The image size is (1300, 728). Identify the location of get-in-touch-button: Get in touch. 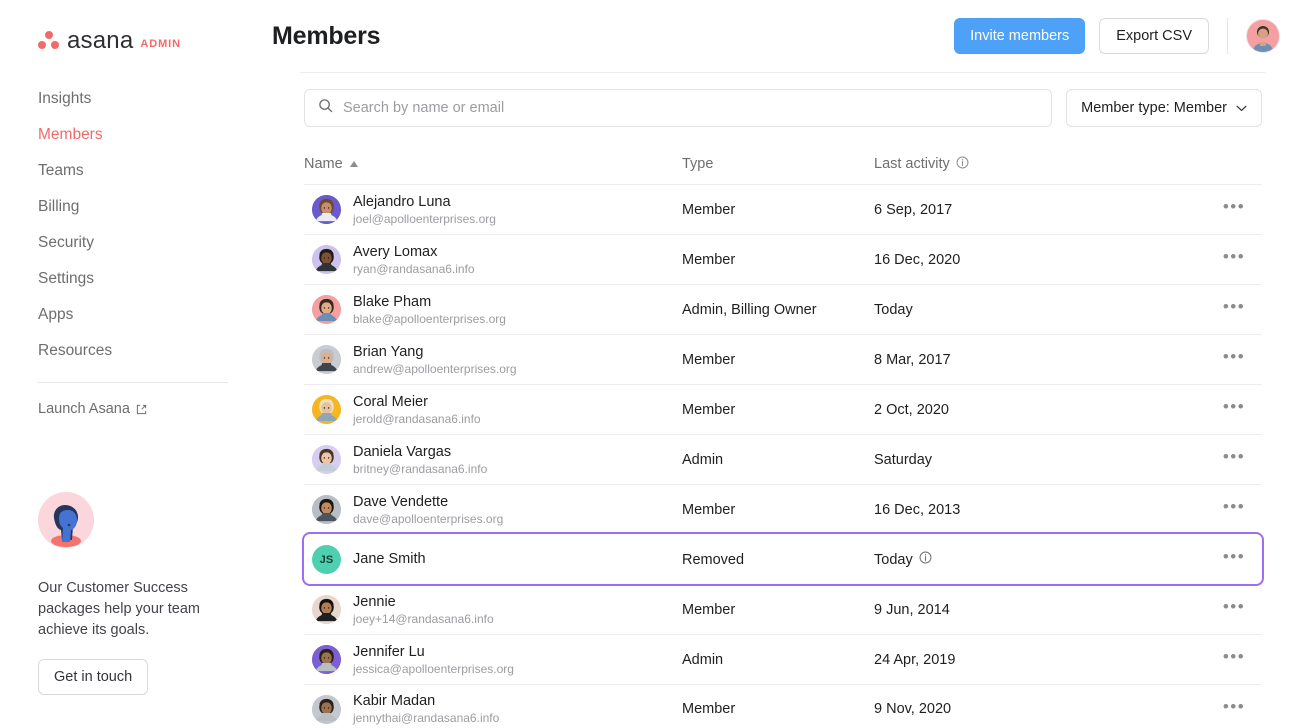
(93, 677).